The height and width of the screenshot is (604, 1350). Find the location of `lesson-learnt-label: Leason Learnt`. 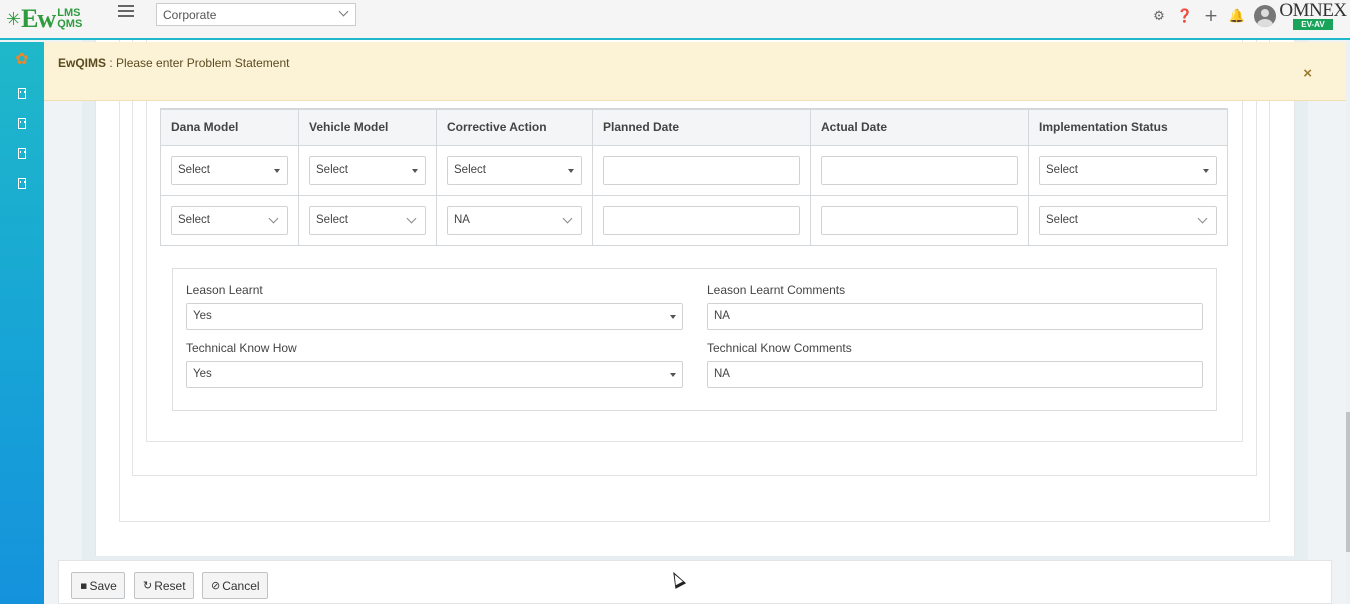

lesson-learnt-label: Leason Learnt is located at coordinates (224, 290).